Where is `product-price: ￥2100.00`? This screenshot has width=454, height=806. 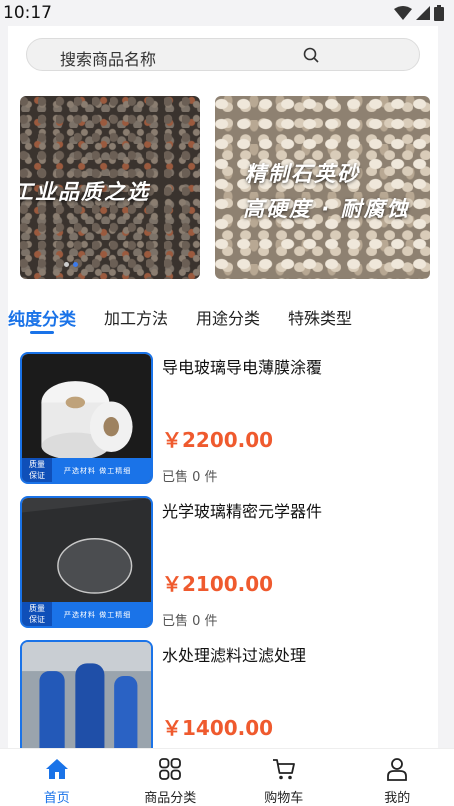 product-price: ￥2100.00 is located at coordinates (217, 582).